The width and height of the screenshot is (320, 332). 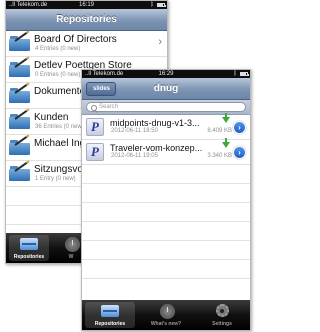 I want to click on status-bar: ..ll Telekom.de 16:19 ᛒ, so click(x=86, y=5).